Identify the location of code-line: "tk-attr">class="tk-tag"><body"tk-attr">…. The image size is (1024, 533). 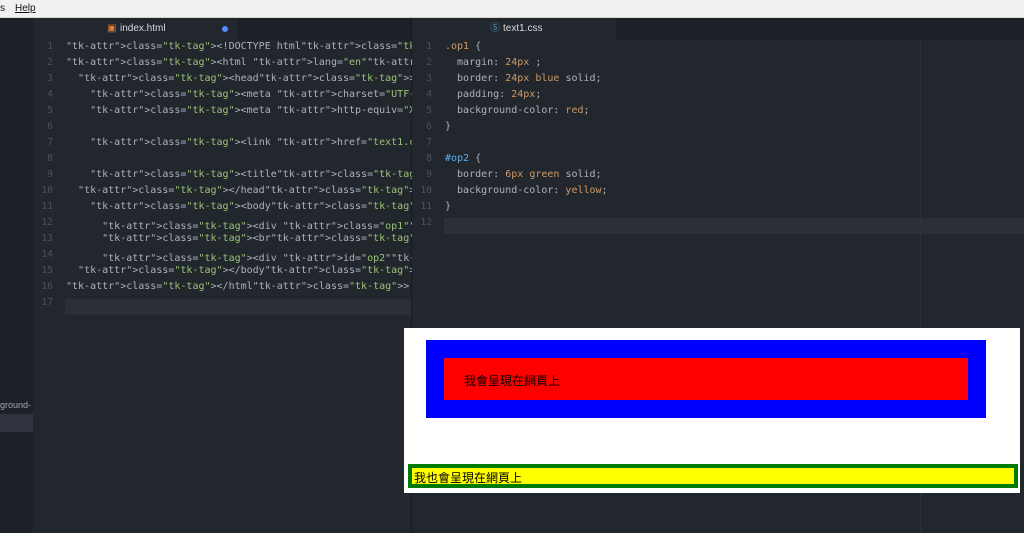
(246, 206).